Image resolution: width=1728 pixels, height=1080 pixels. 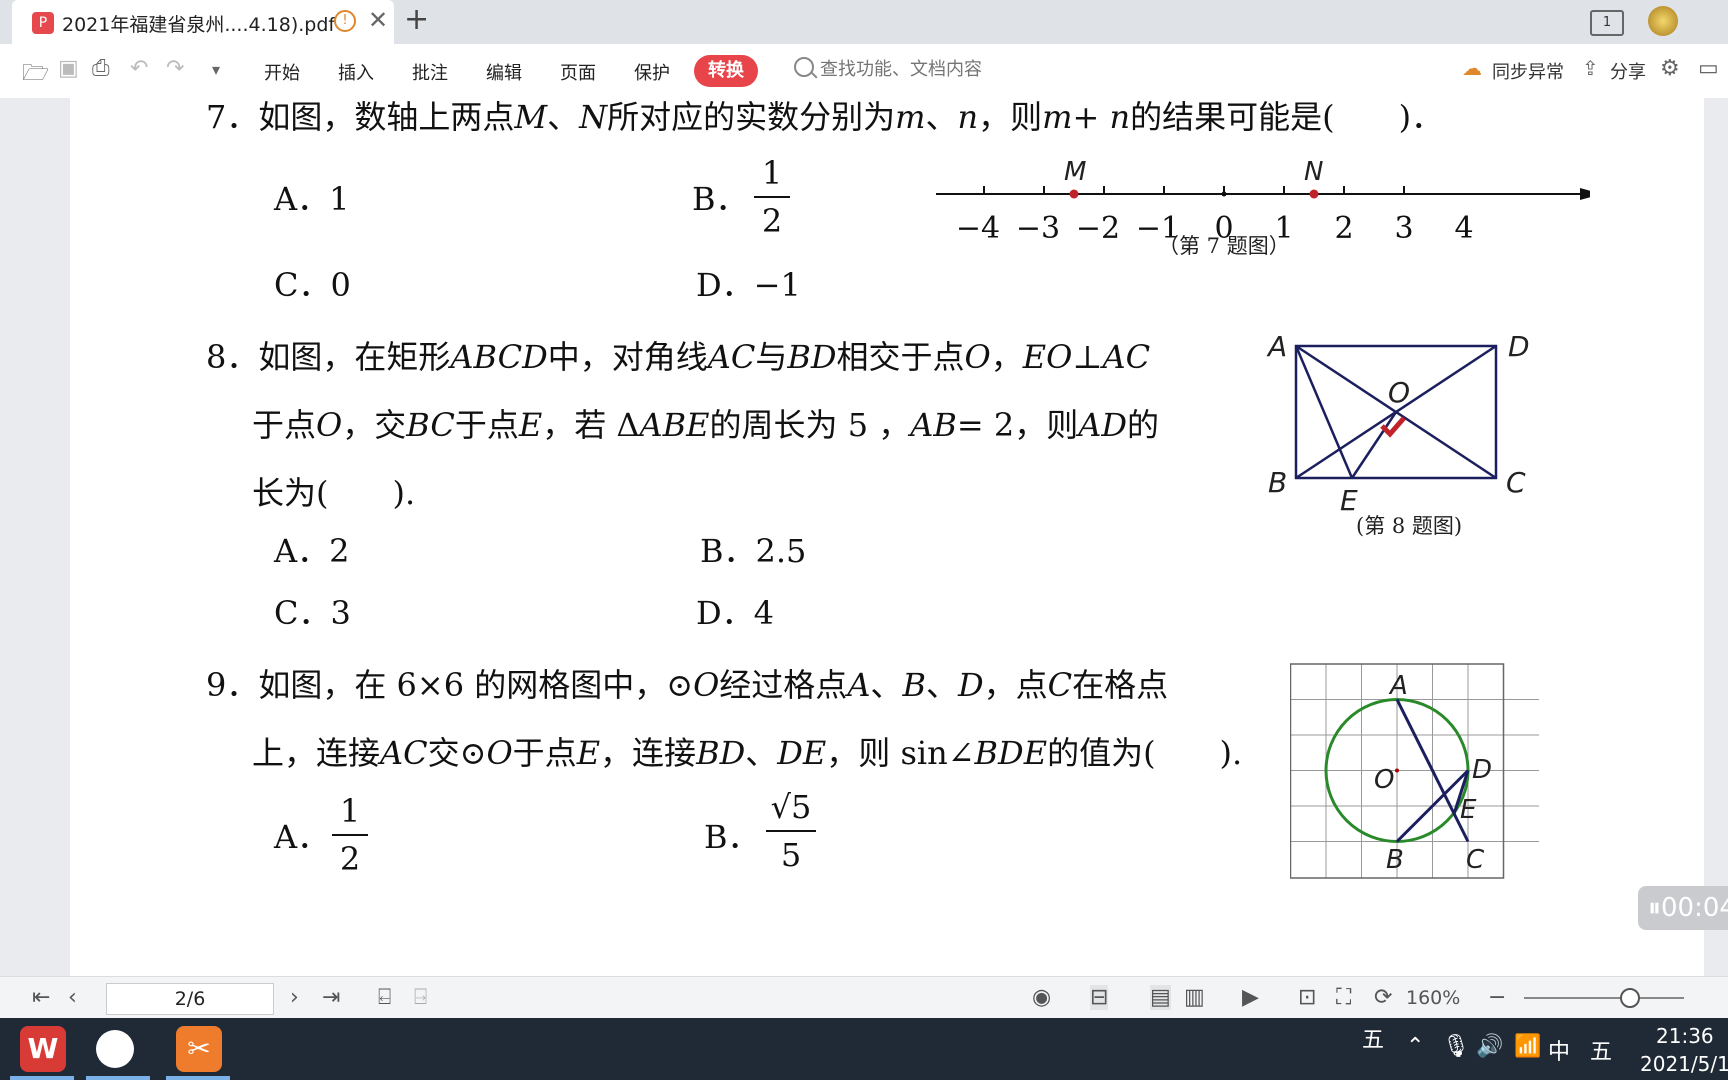 I want to click on document-tab: P 2021年福建省泉州....4.18).pdf ! ✕, so click(x=203, y=22).